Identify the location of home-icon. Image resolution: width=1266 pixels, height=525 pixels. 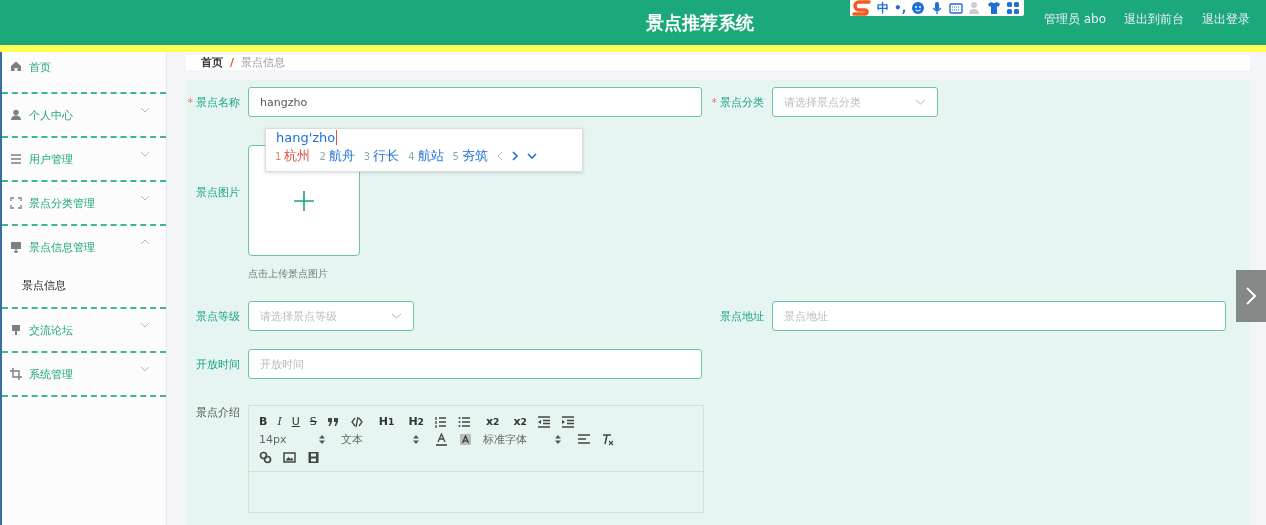
(16, 66).